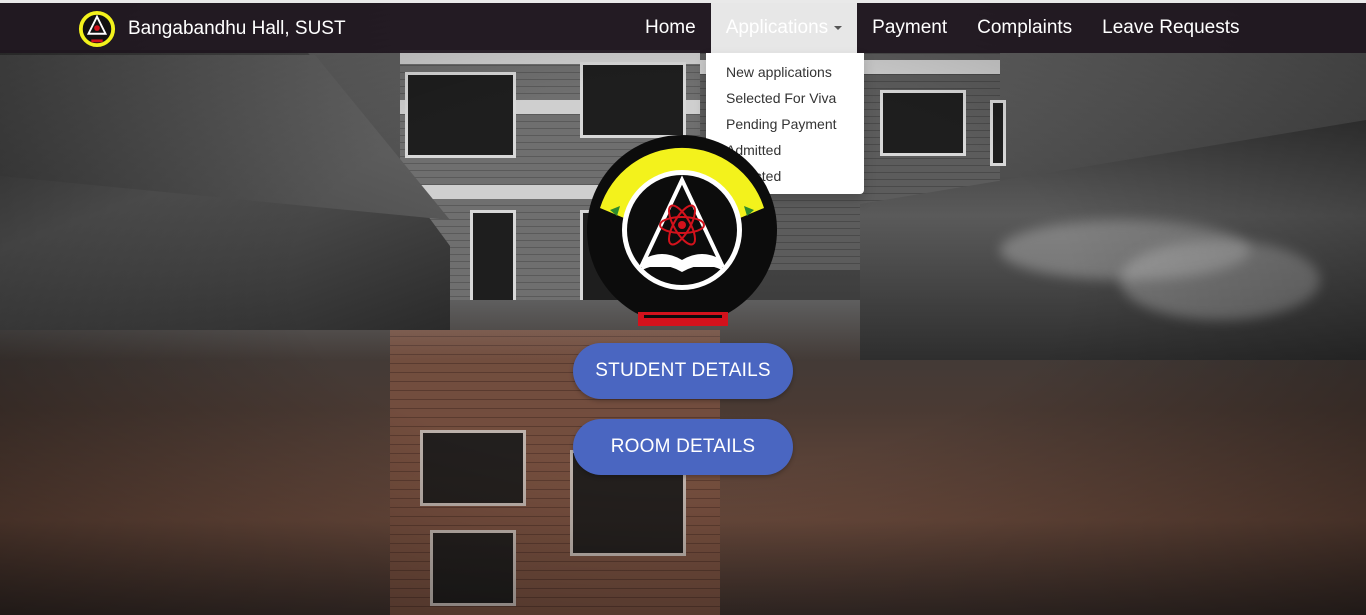 The width and height of the screenshot is (1366, 615). Describe the element at coordinates (785, 98) in the screenshot. I see `dropdown-item-selected-for-viva: Selected For Viva` at that location.